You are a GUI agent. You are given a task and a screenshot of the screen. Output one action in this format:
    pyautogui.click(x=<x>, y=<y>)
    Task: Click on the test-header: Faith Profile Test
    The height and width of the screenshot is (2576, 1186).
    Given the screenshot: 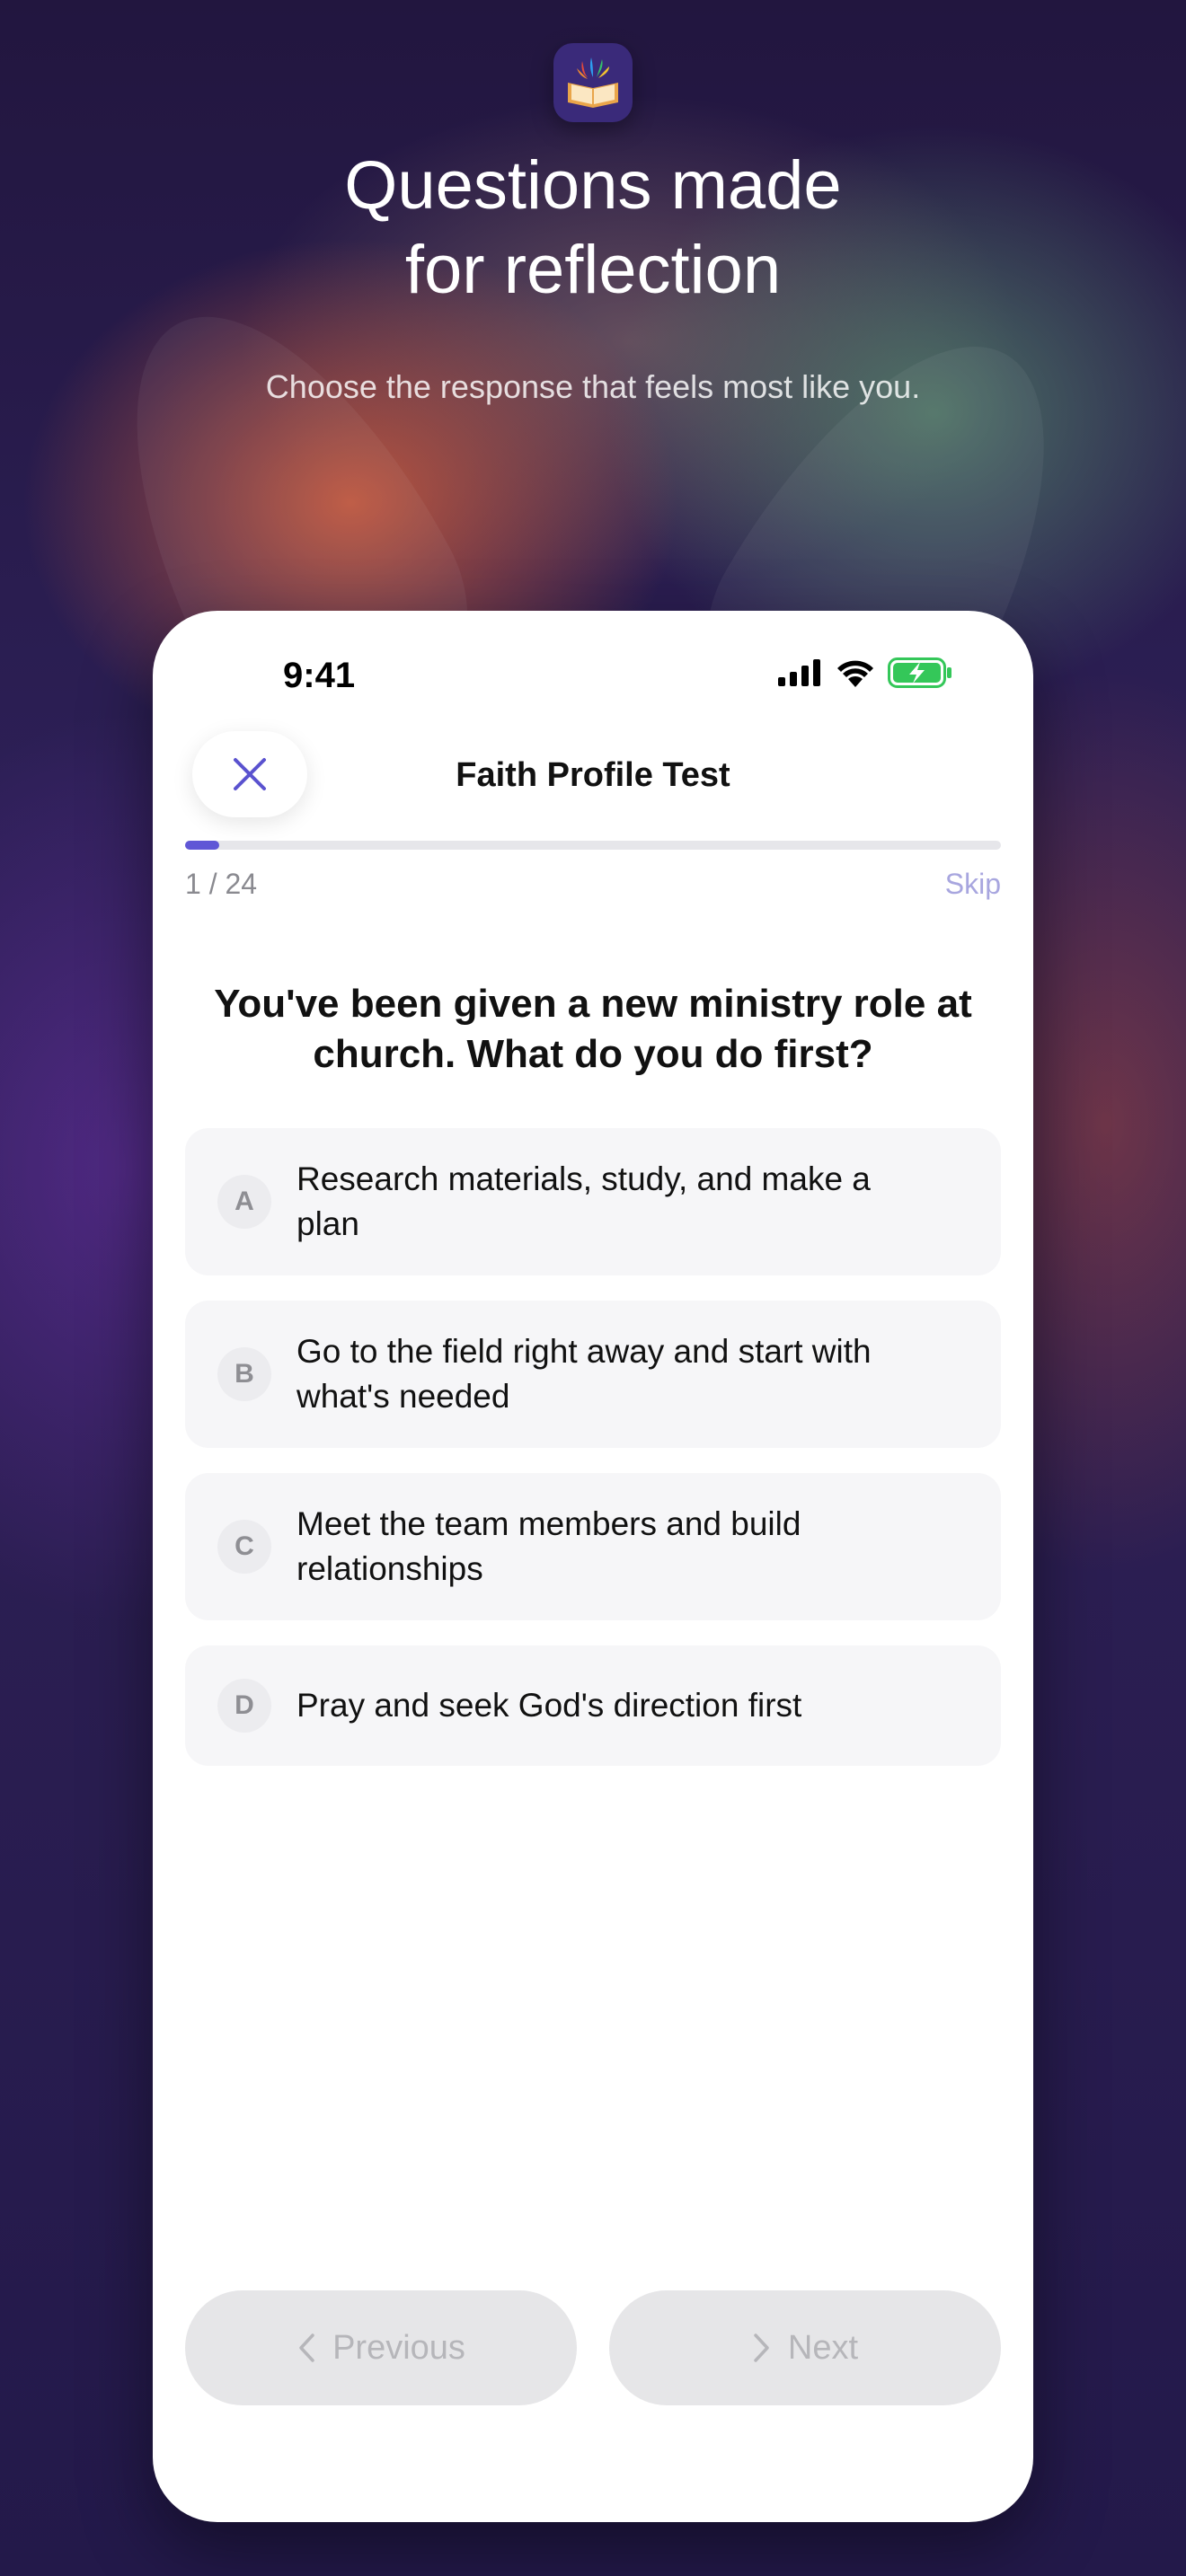 What is the action you would take?
    pyautogui.click(x=593, y=790)
    